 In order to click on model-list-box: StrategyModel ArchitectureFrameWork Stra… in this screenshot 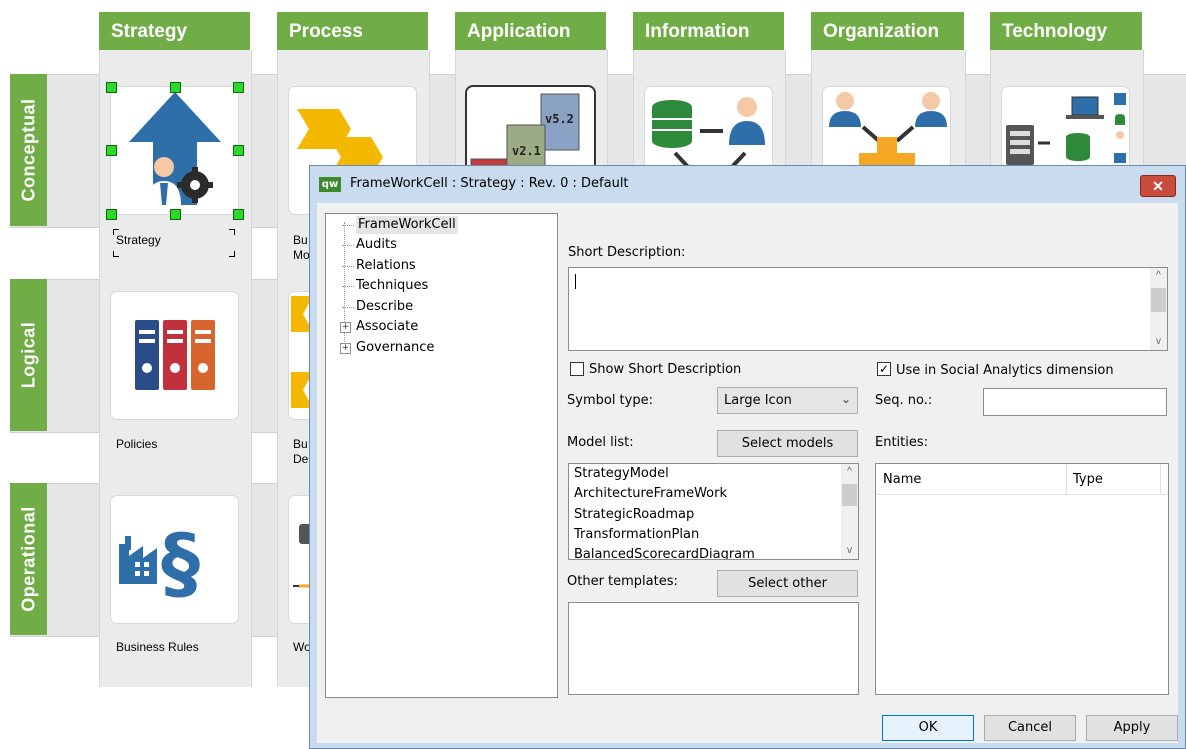, I will do `click(713, 511)`.